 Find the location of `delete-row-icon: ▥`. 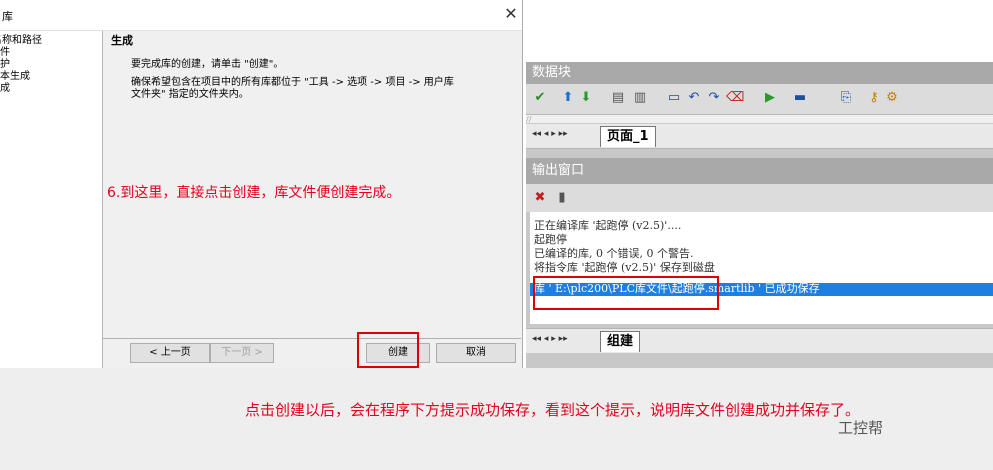

delete-row-icon: ▥ is located at coordinates (640, 98).